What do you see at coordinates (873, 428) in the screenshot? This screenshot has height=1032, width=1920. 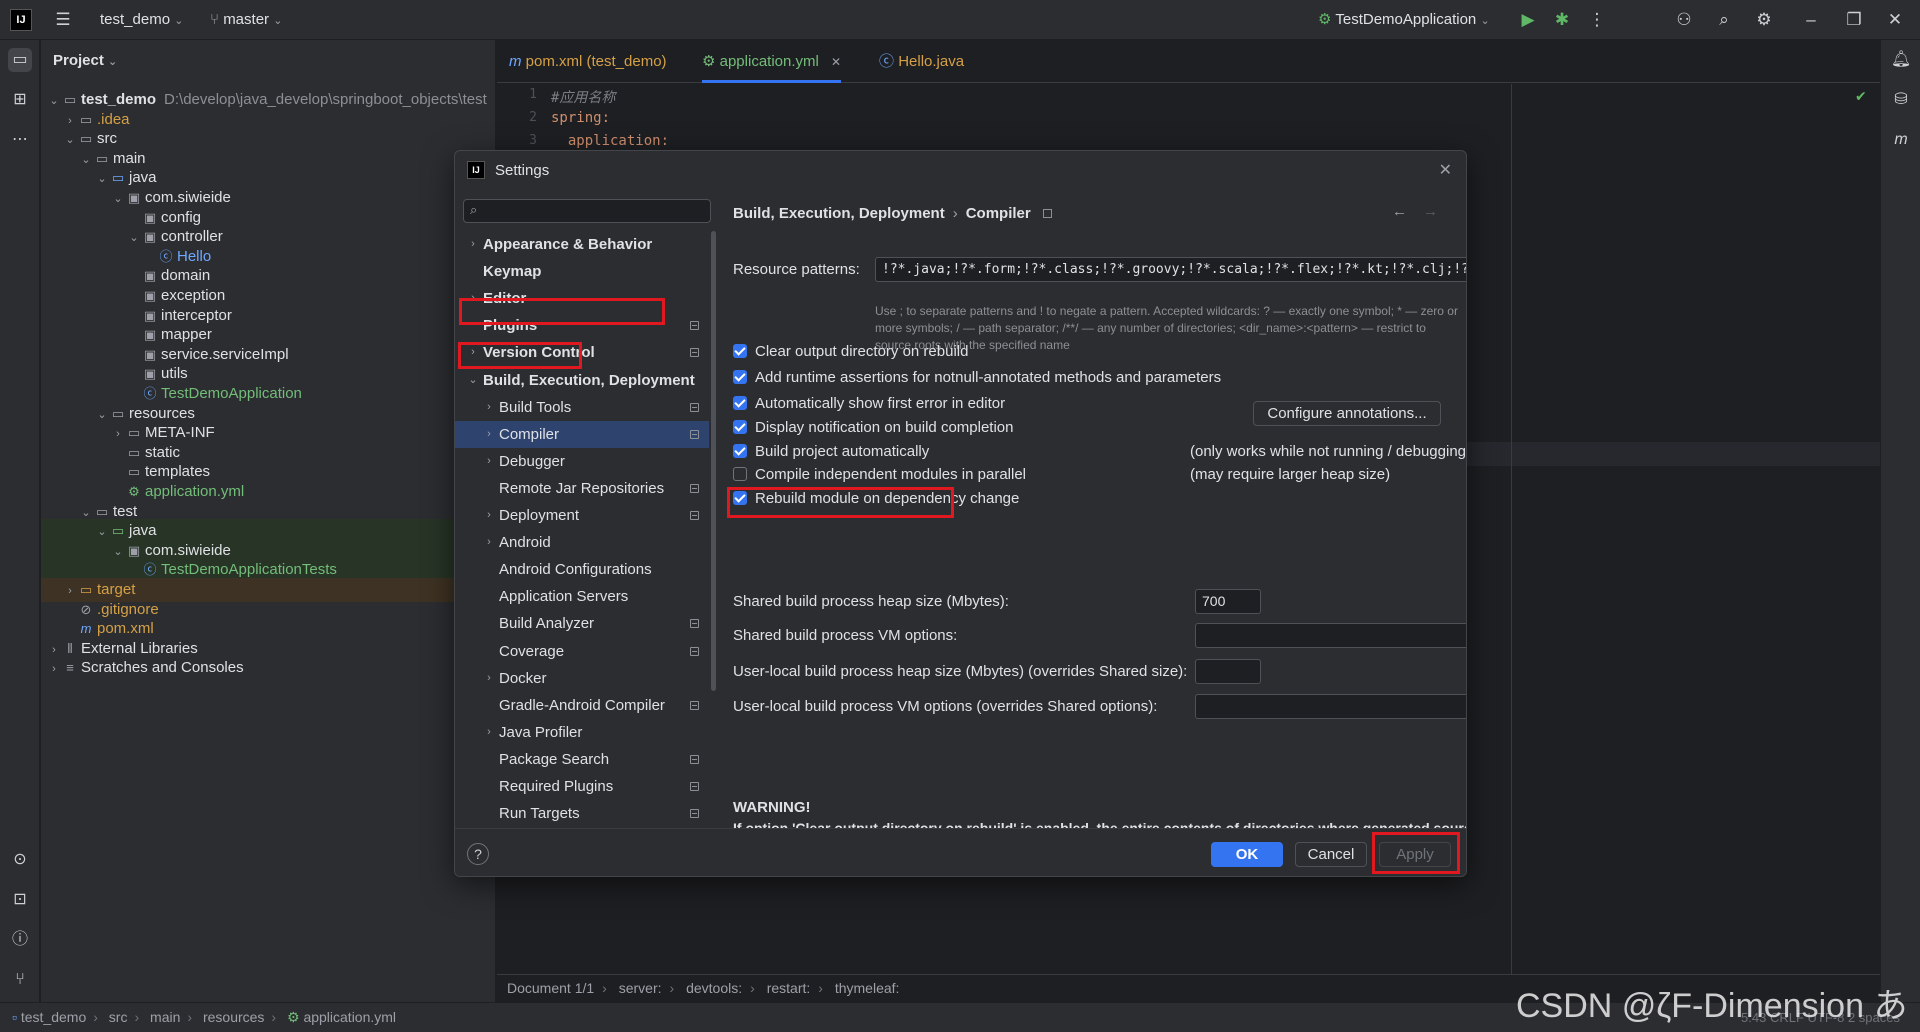 I see `compiler-option: Display notification on build completion` at bounding box center [873, 428].